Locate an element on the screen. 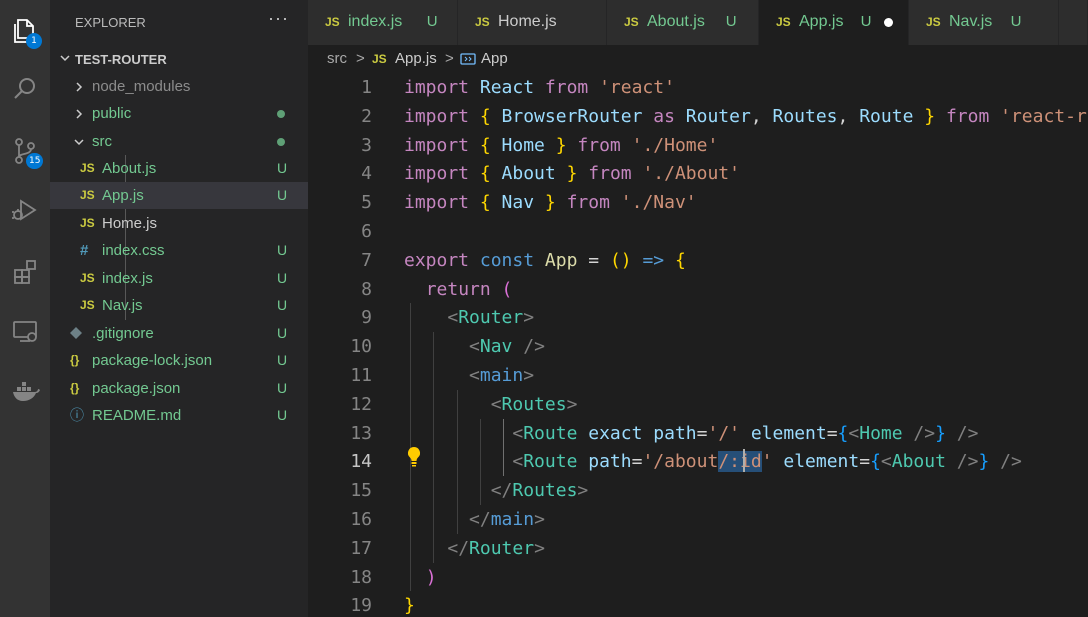 This screenshot has width=1088, height=617. tree-item-label: index.css is located at coordinates (133, 250).